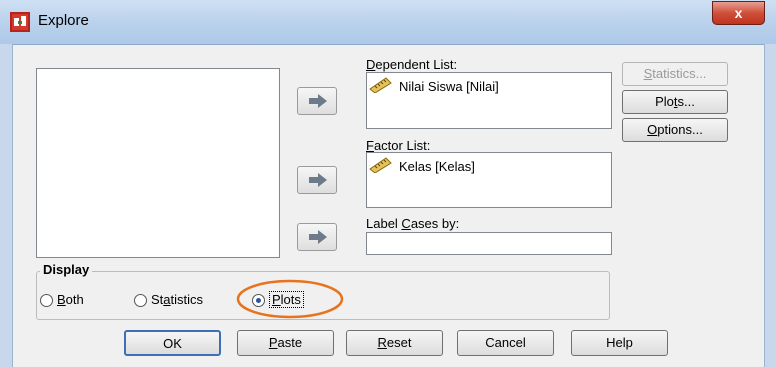 The image size is (776, 367). I want to click on window-left-border, so click(6, 205).